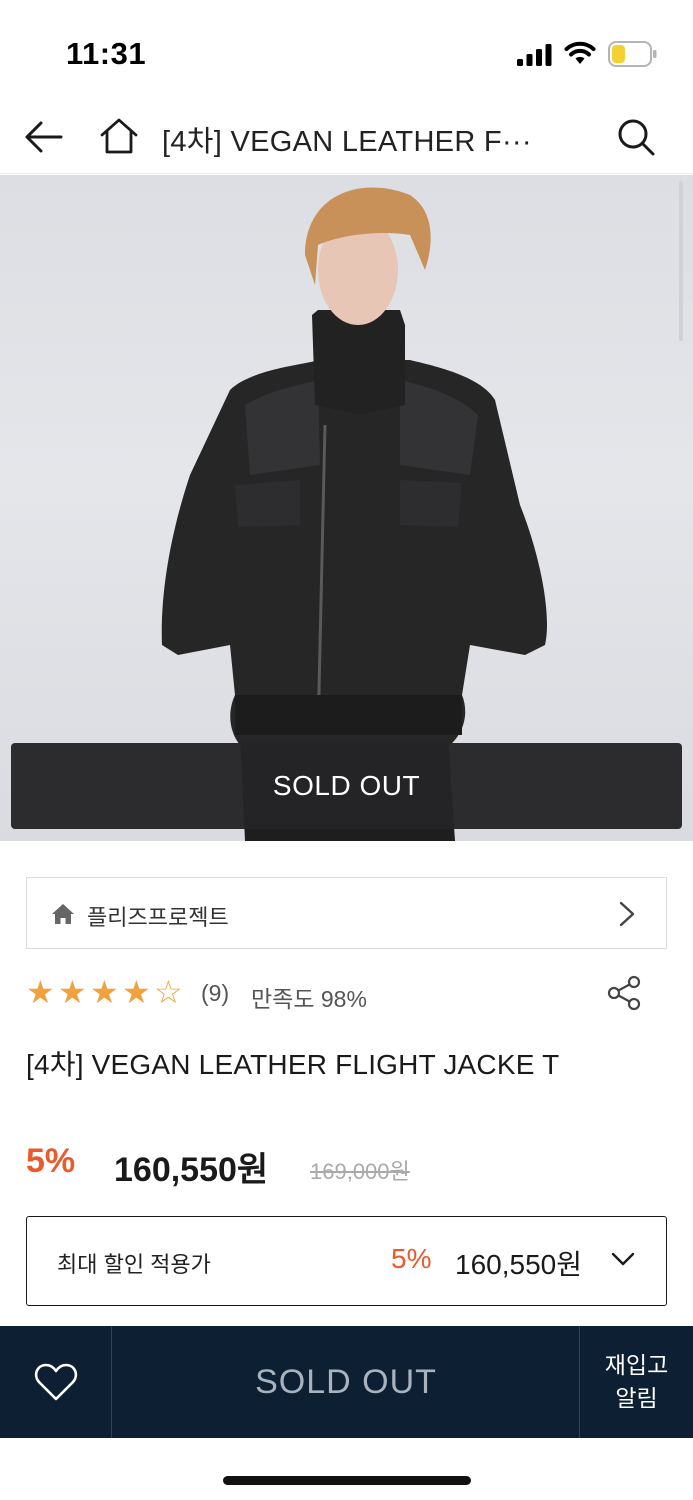 The width and height of the screenshot is (693, 1500). Describe the element at coordinates (309, 999) in the screenshot. I see `satisfaction-rate: 만족도 98%` at that location.